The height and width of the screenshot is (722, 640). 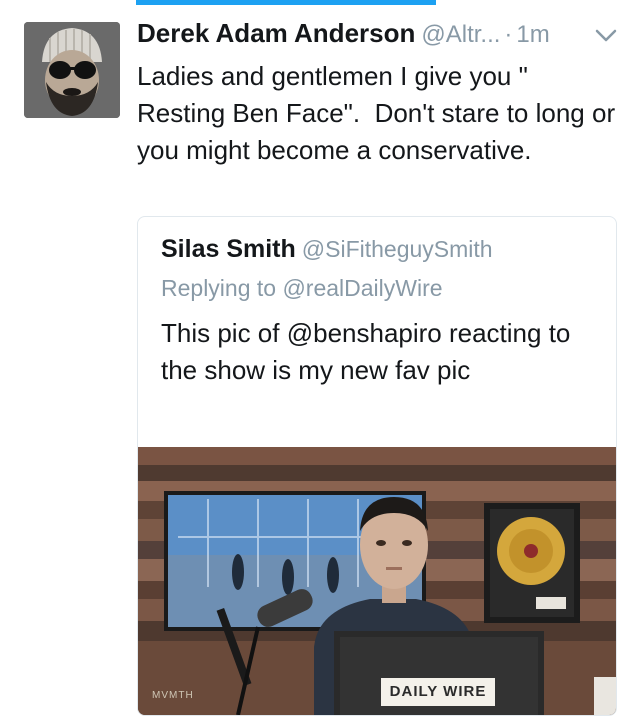 I want to click on quoted-author-name: Silas Smith, so click(x=228, y=249).